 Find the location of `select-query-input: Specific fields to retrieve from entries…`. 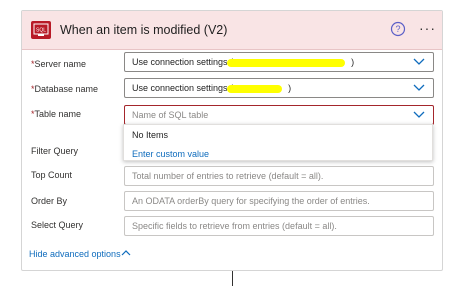

select-query-input: Specific fields to retrieve from entries… is located at coordinates (279, 226).